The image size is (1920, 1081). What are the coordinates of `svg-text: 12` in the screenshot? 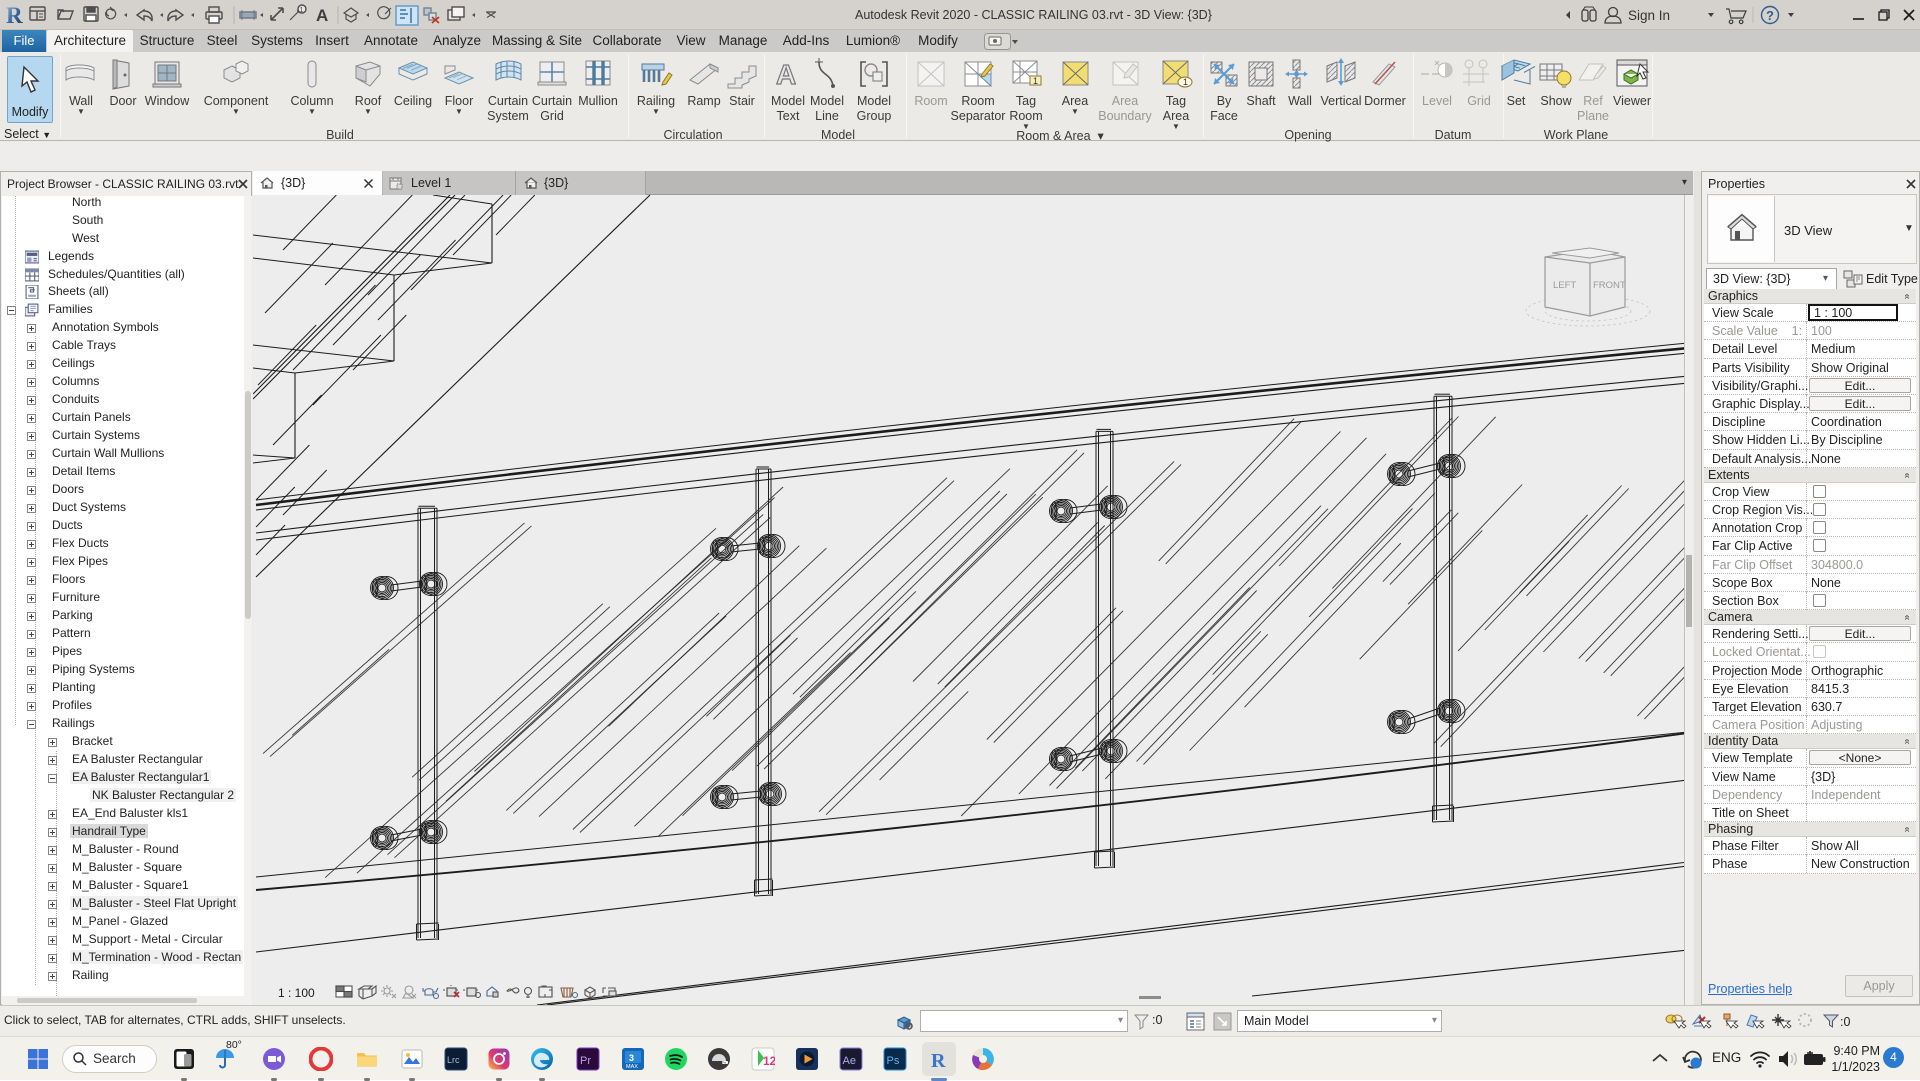 It's located at (769, 1061).